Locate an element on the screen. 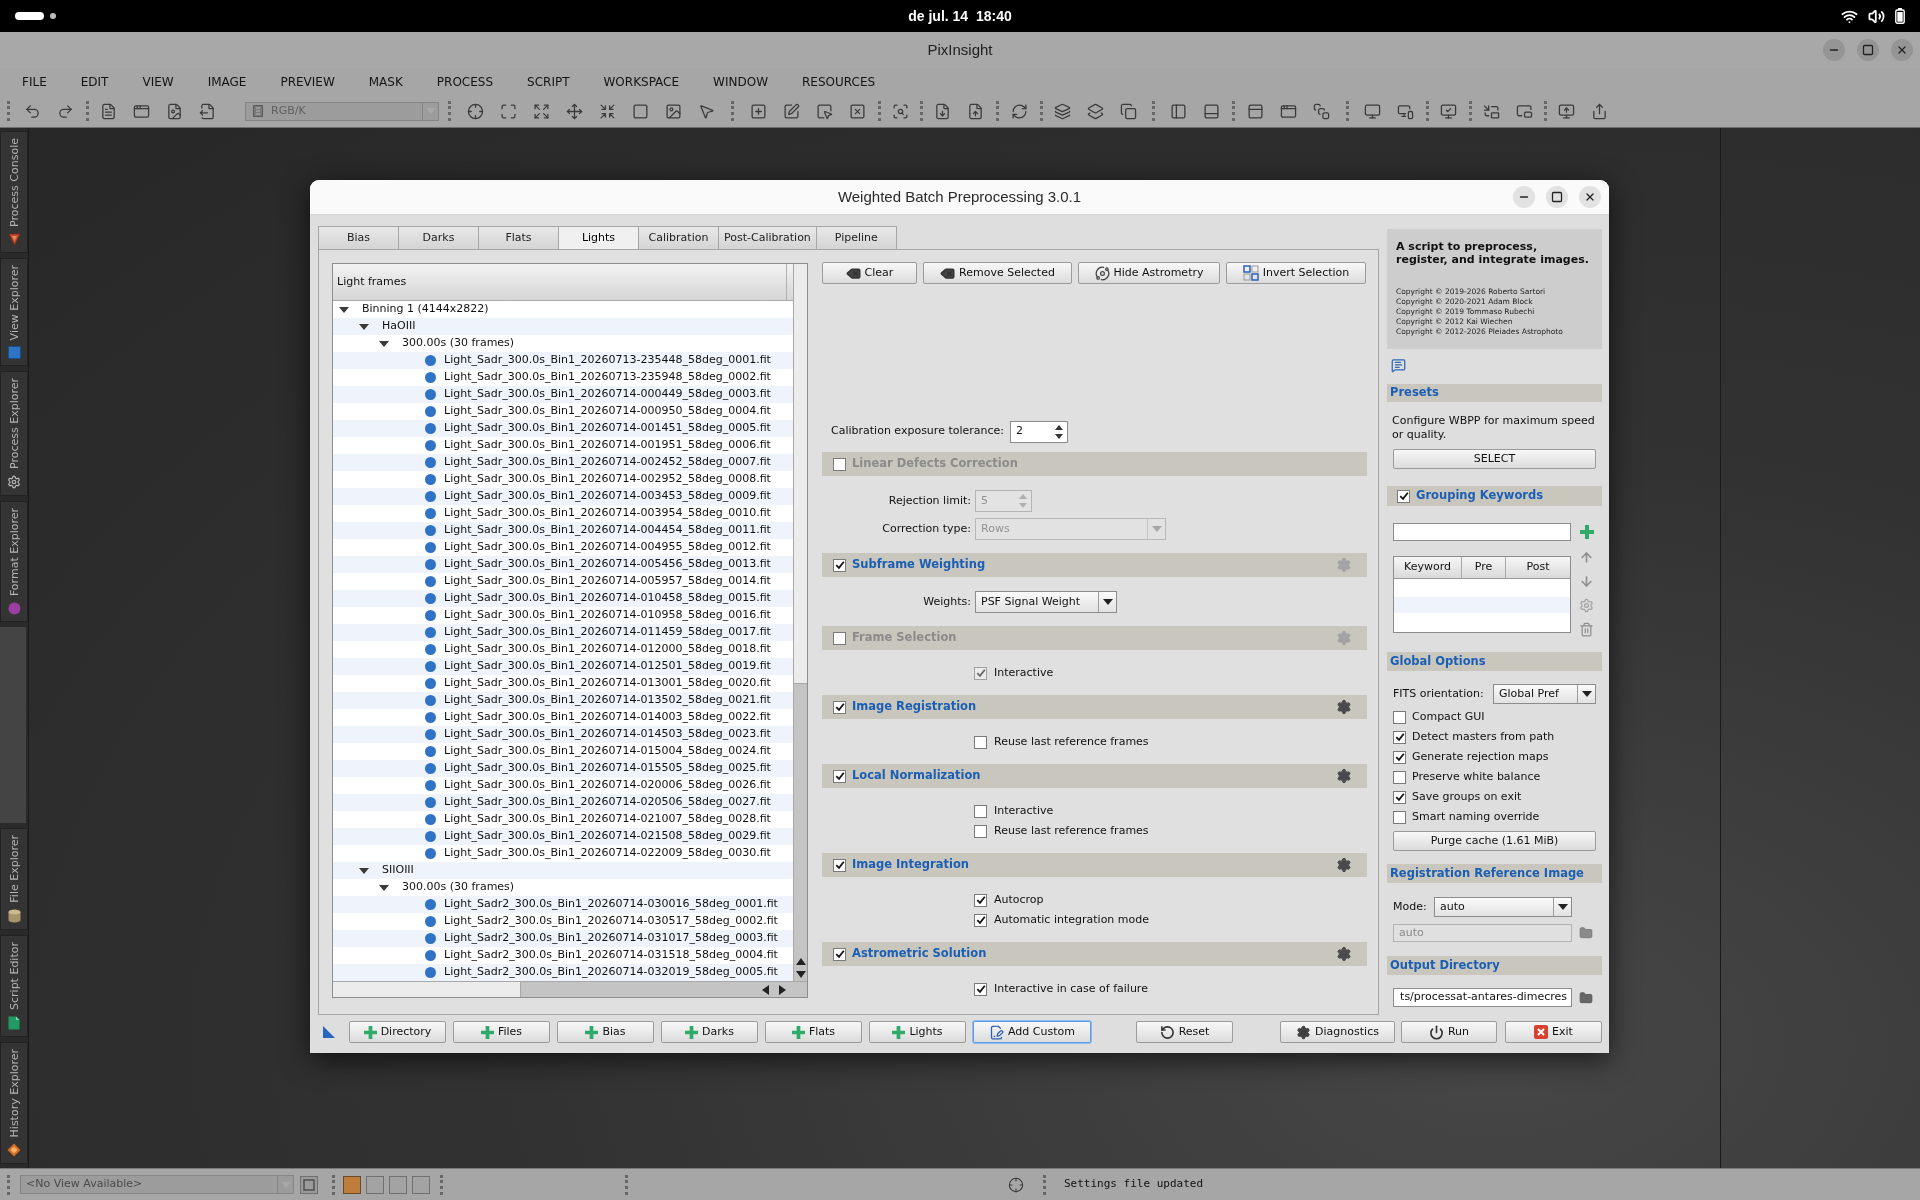 This screenshot has width=1920, height=1200. panel-bottom-icon is located at coordinates (1211, 111).